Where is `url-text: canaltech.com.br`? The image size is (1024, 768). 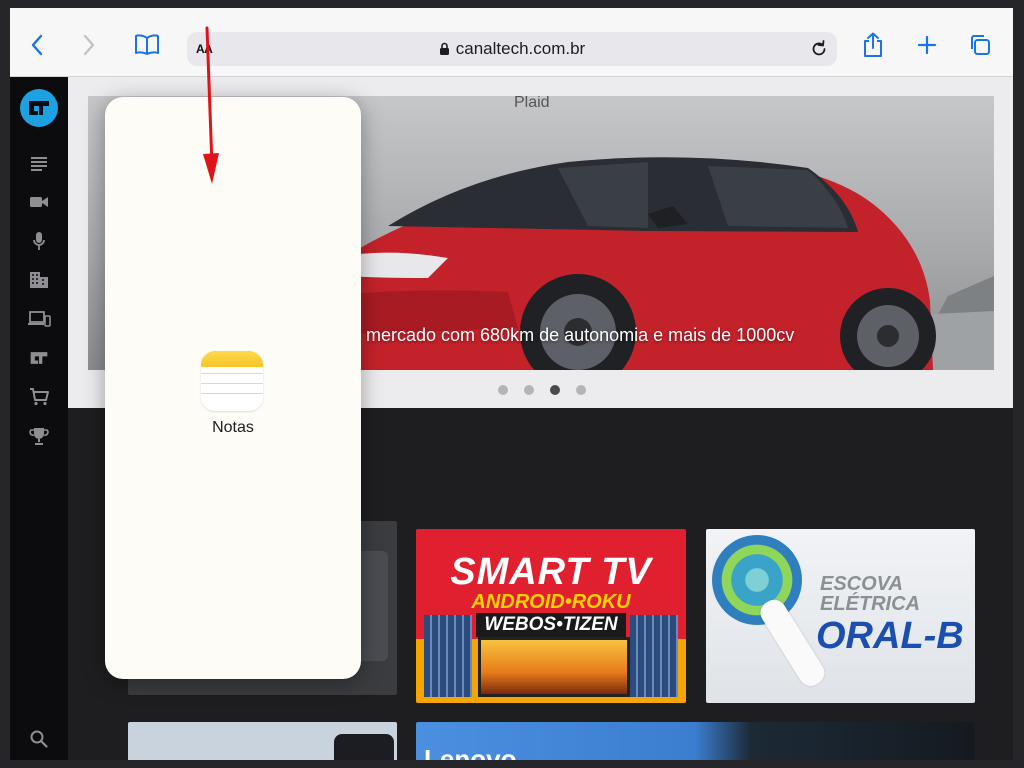
url-text: canaltech.com.br is located at coordinates (520, 48).